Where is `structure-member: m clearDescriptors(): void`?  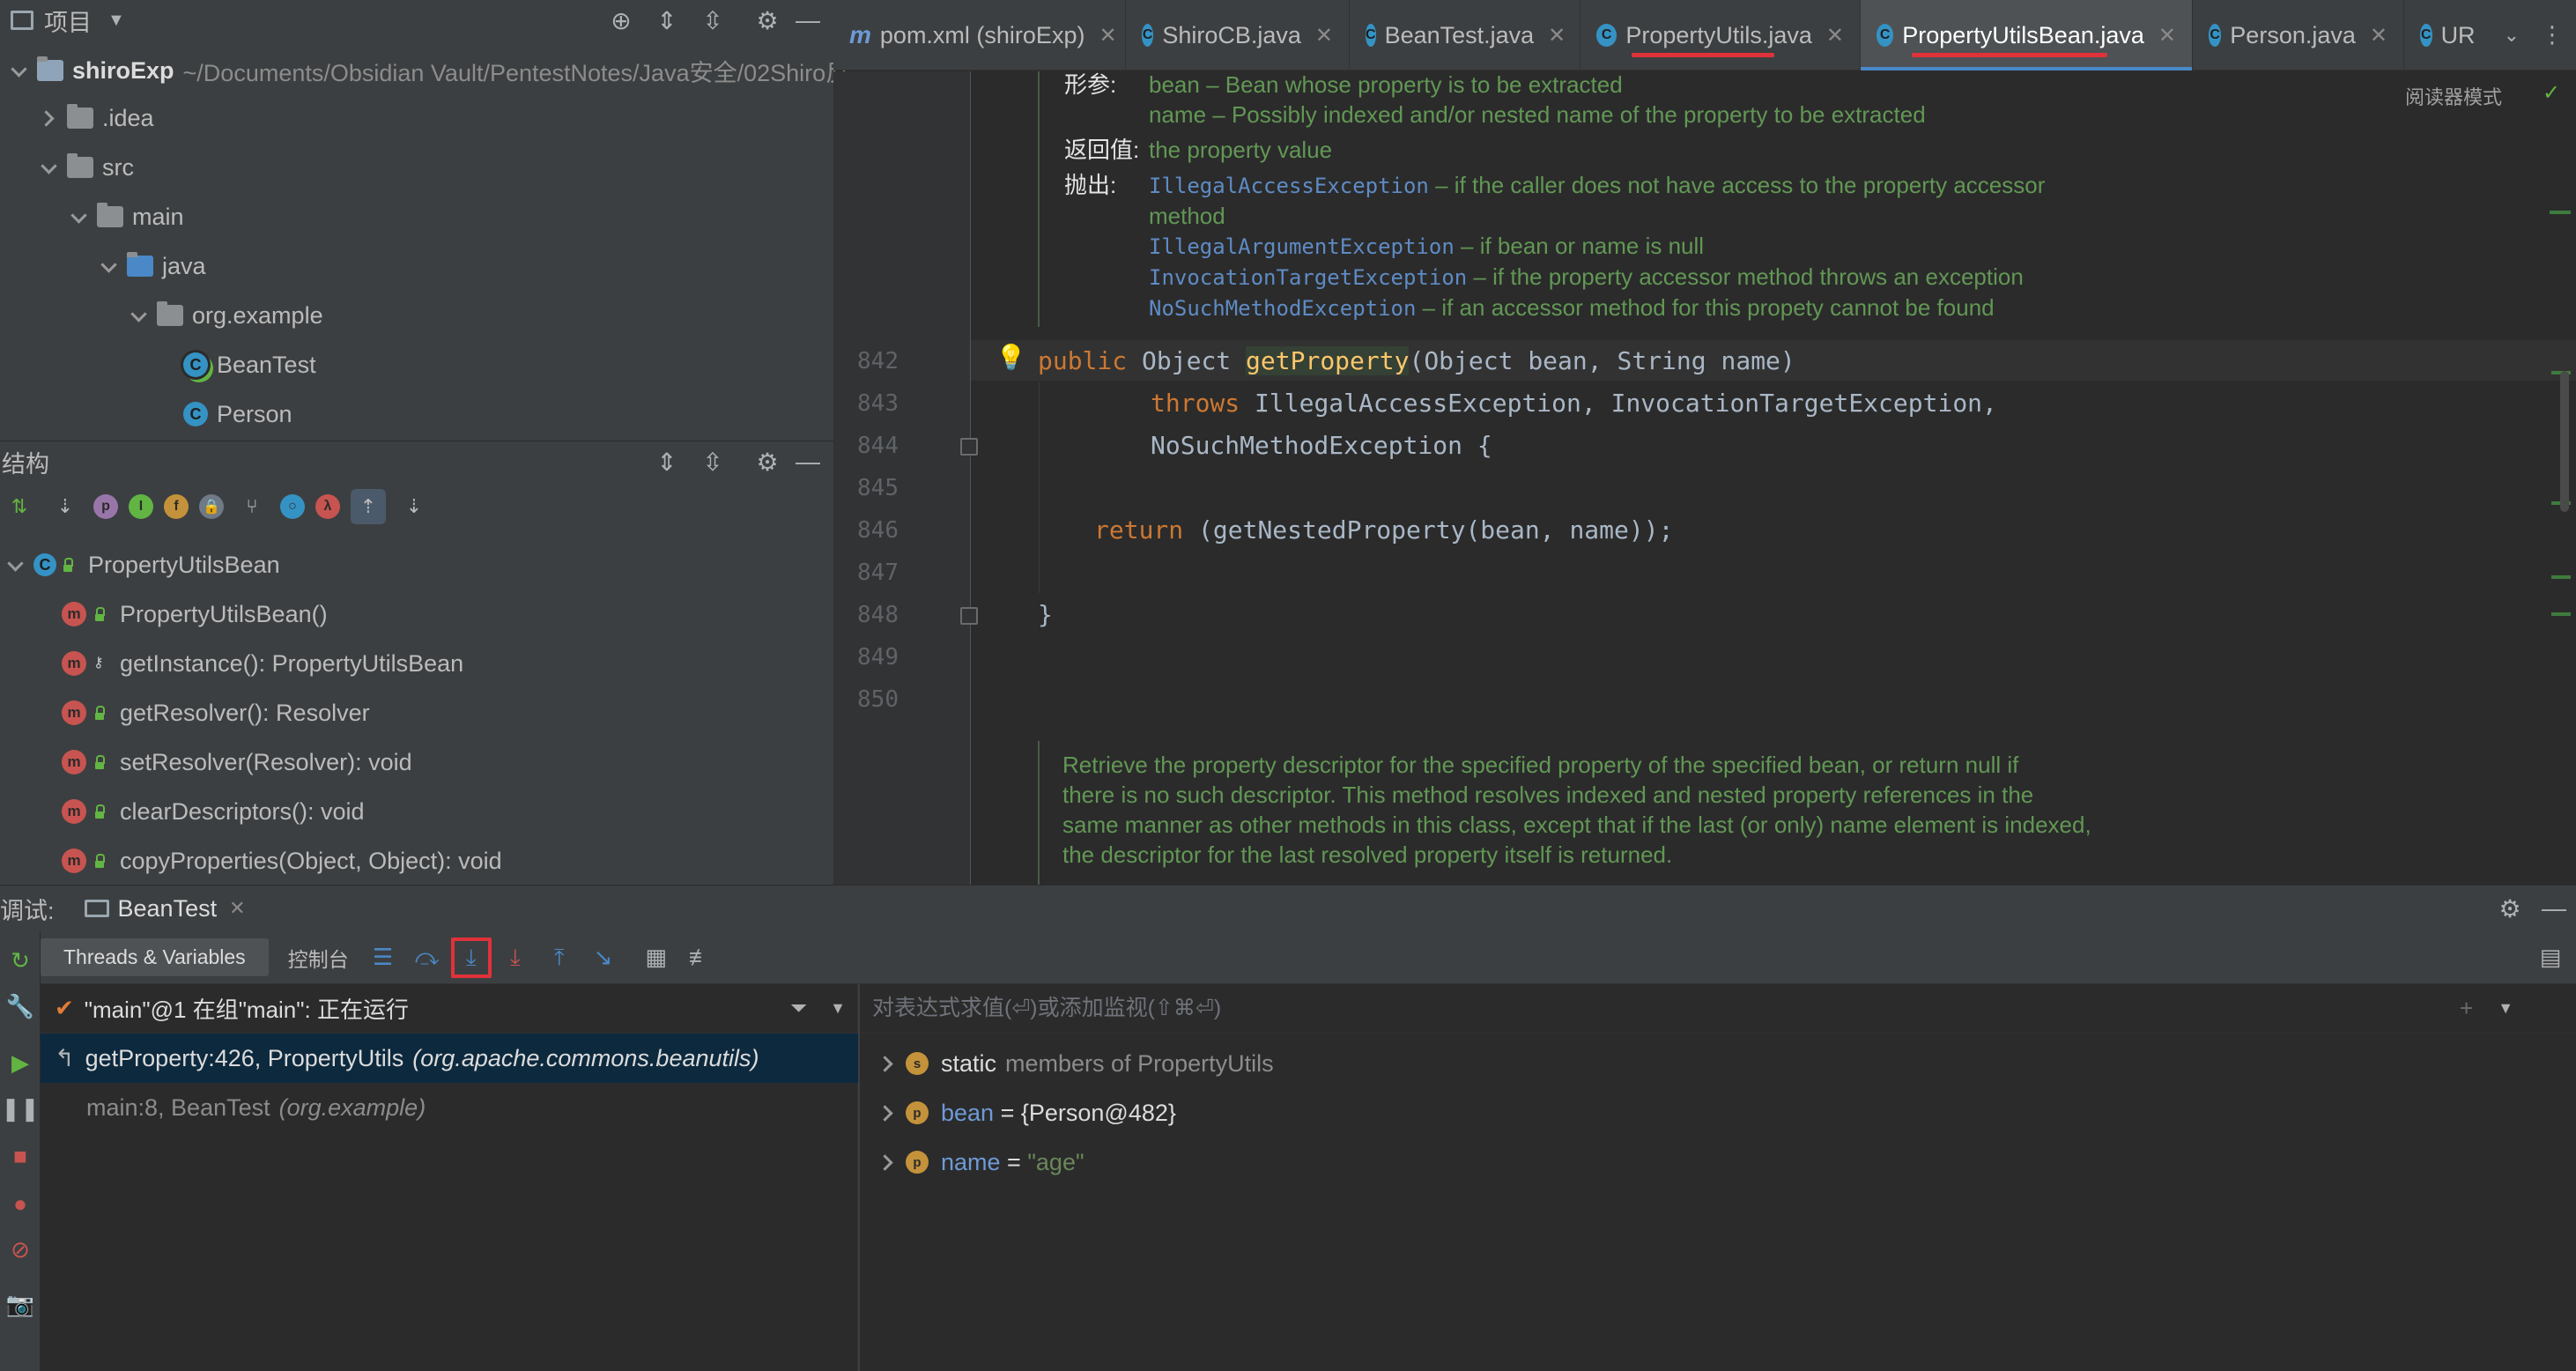 structure-member: m clearDescriptors(): void is located at coordinates (214, 812).